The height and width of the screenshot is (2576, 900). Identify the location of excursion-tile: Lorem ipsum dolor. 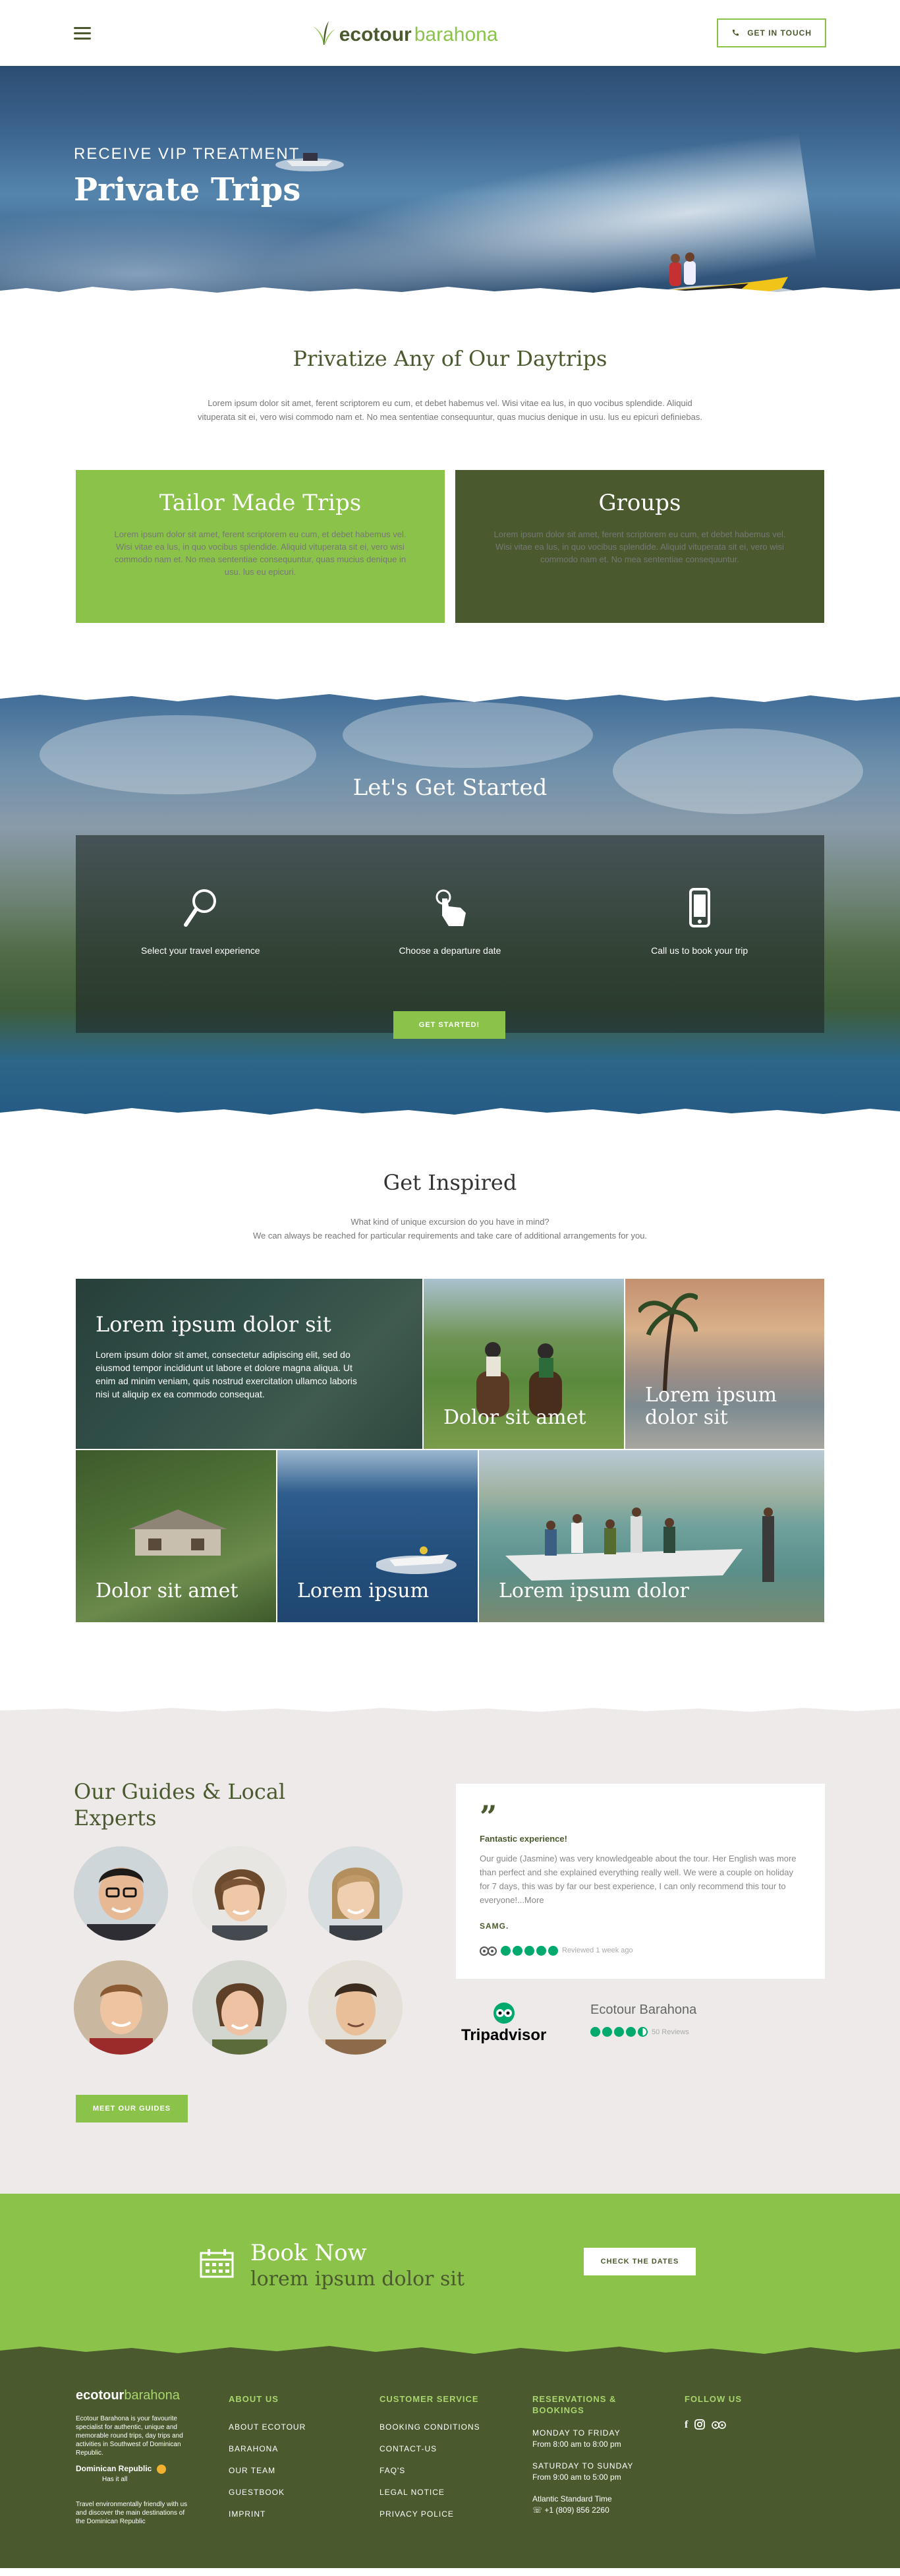
(651, 1536).